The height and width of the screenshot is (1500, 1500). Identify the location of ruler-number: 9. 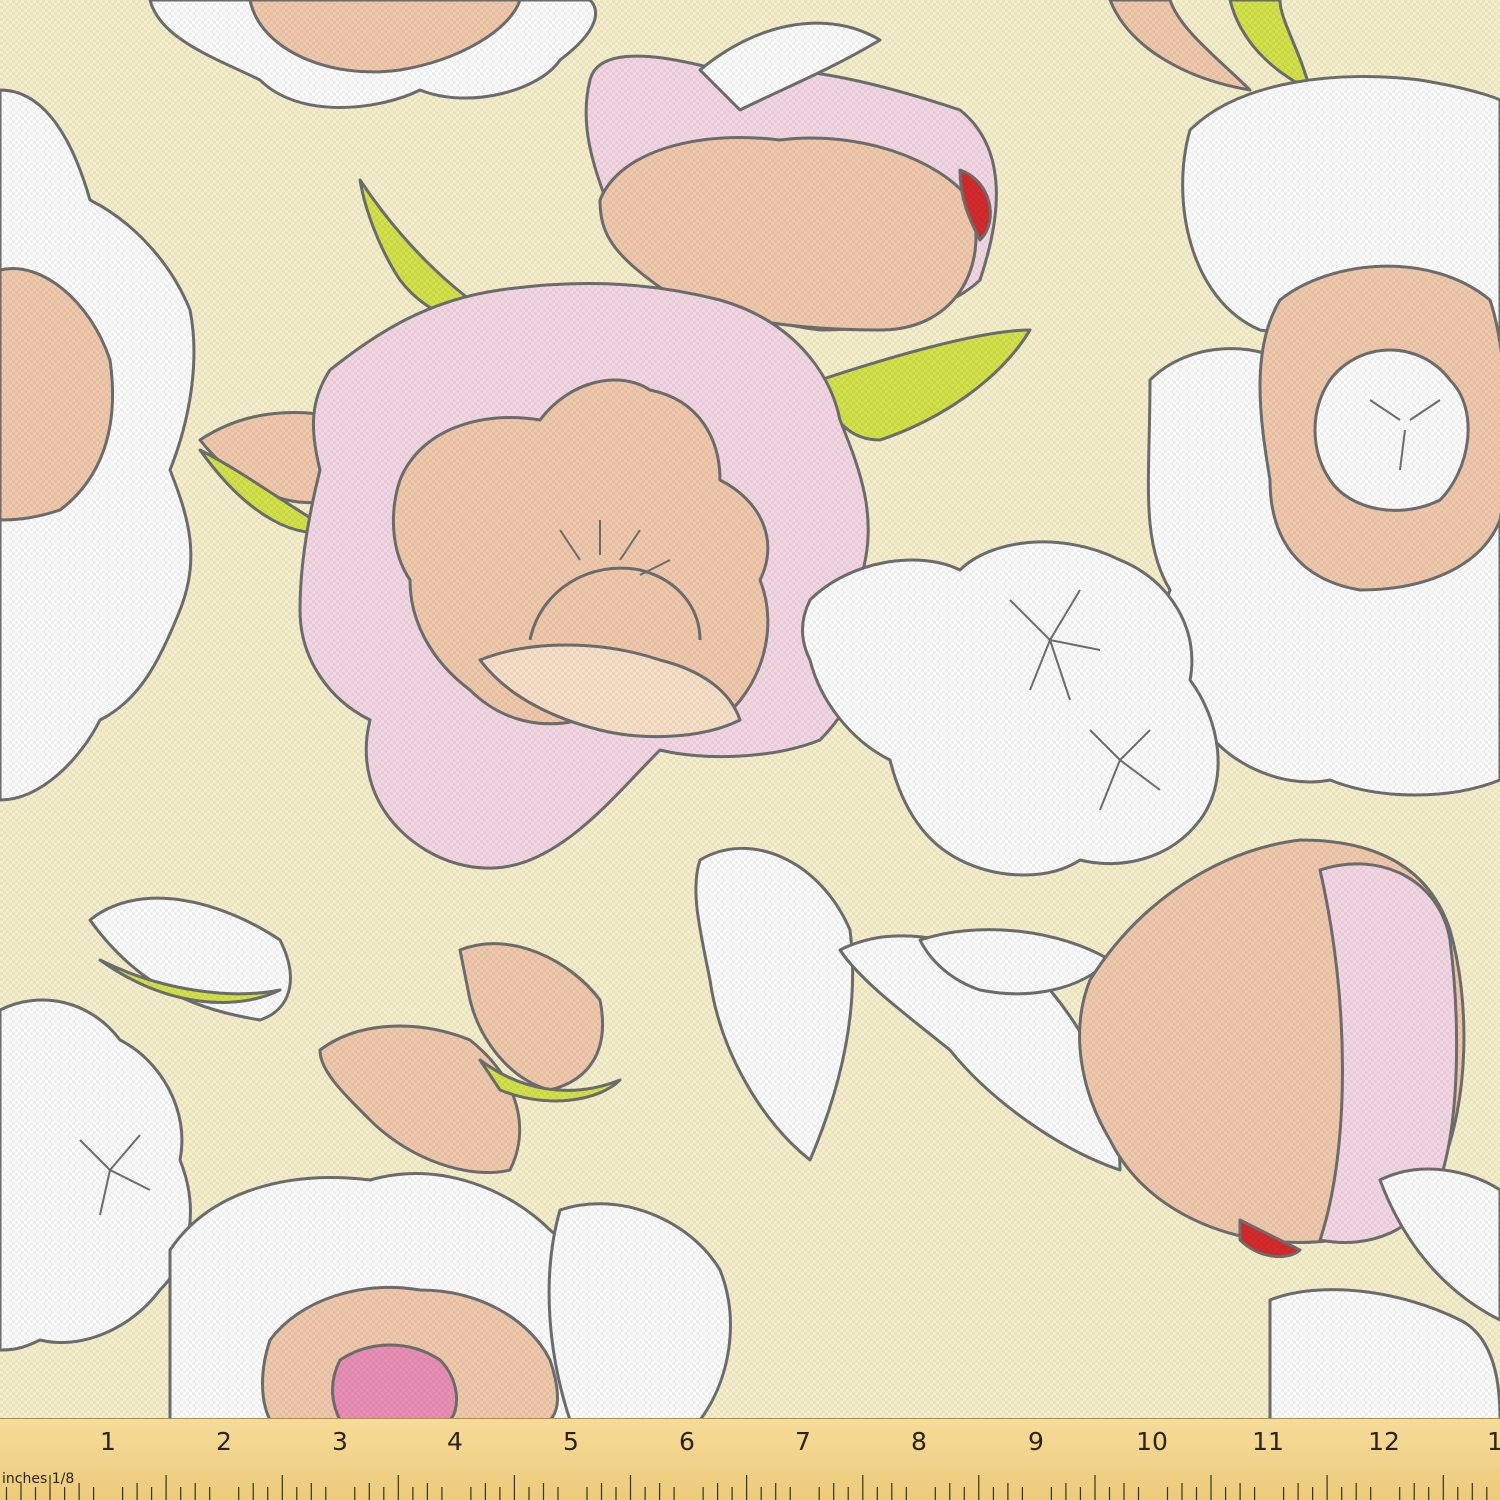
(1036, 1441).